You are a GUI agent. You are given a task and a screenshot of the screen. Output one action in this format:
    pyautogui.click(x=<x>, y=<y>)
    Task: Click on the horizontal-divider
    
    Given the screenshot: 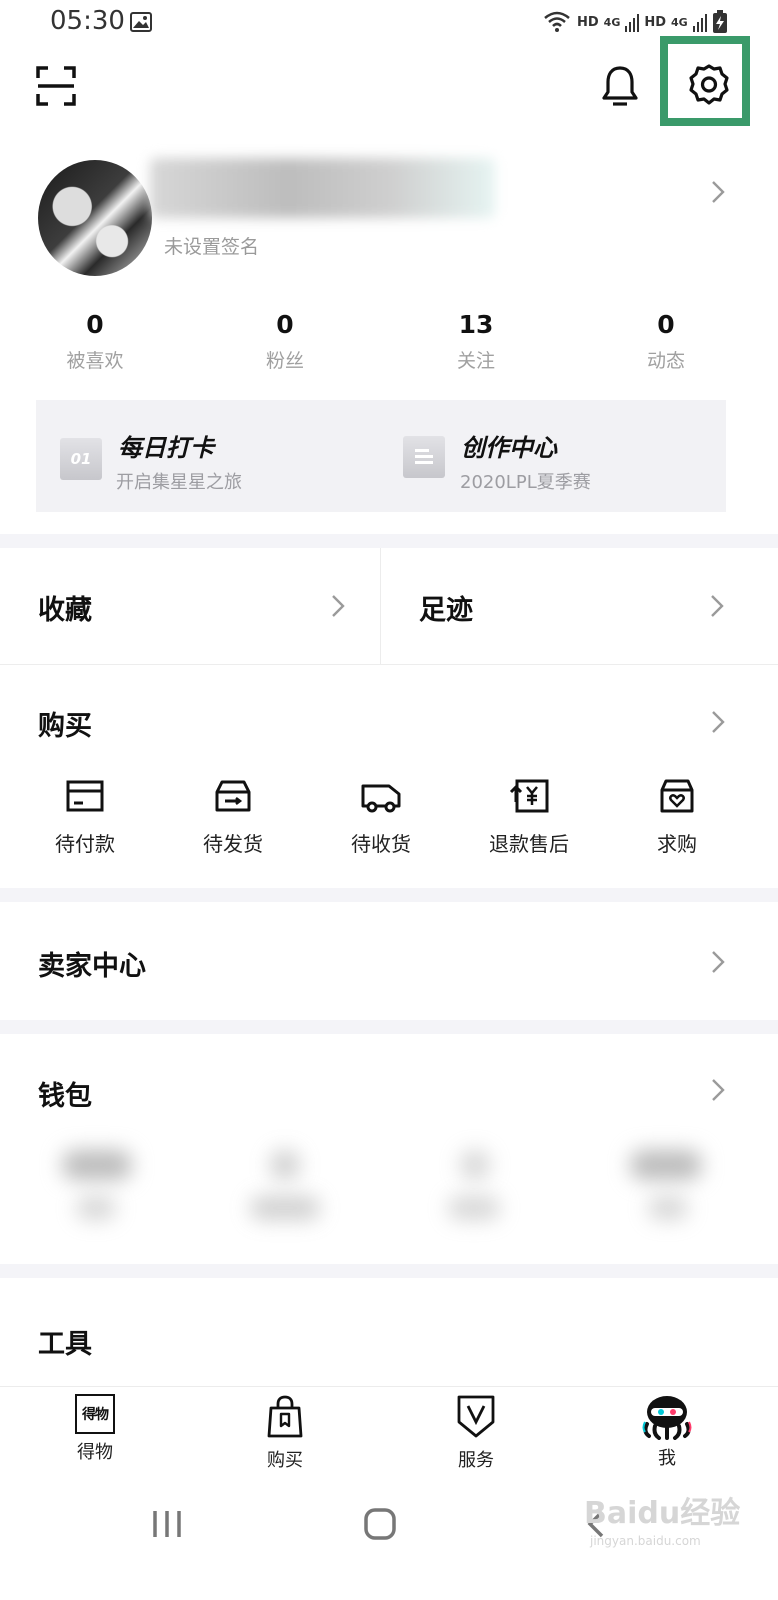 What is the action you would take?
    pyautogui.click(x=389, y=664)
    